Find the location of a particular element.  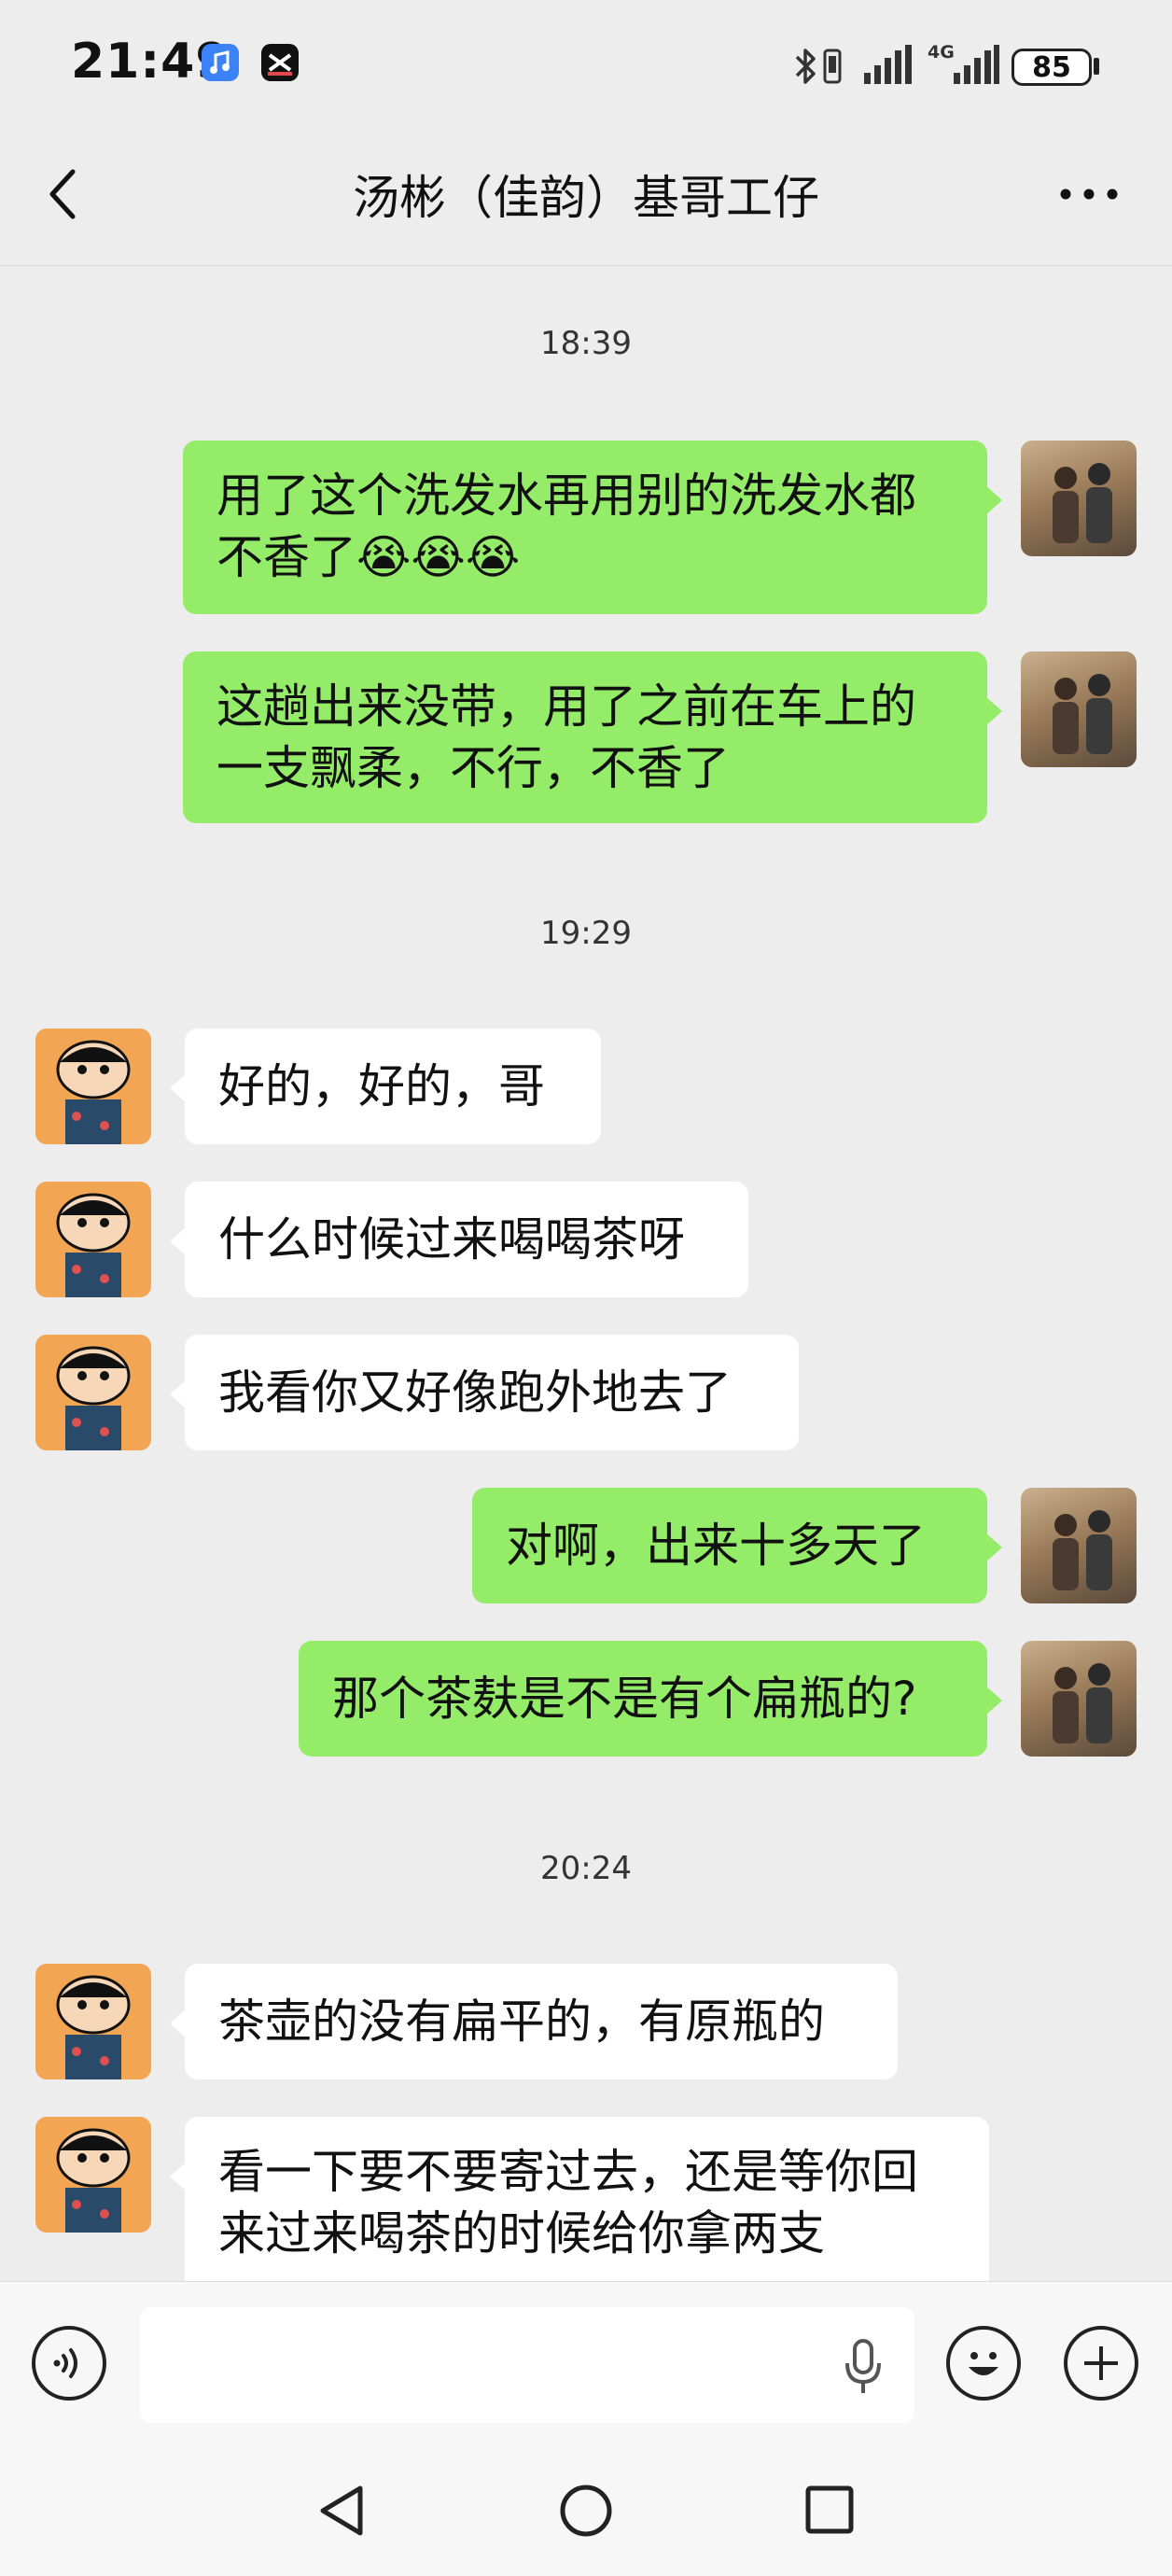

message-text: 这趟出来没带，用了之前在车上的 is located at coordinates (566, 706).